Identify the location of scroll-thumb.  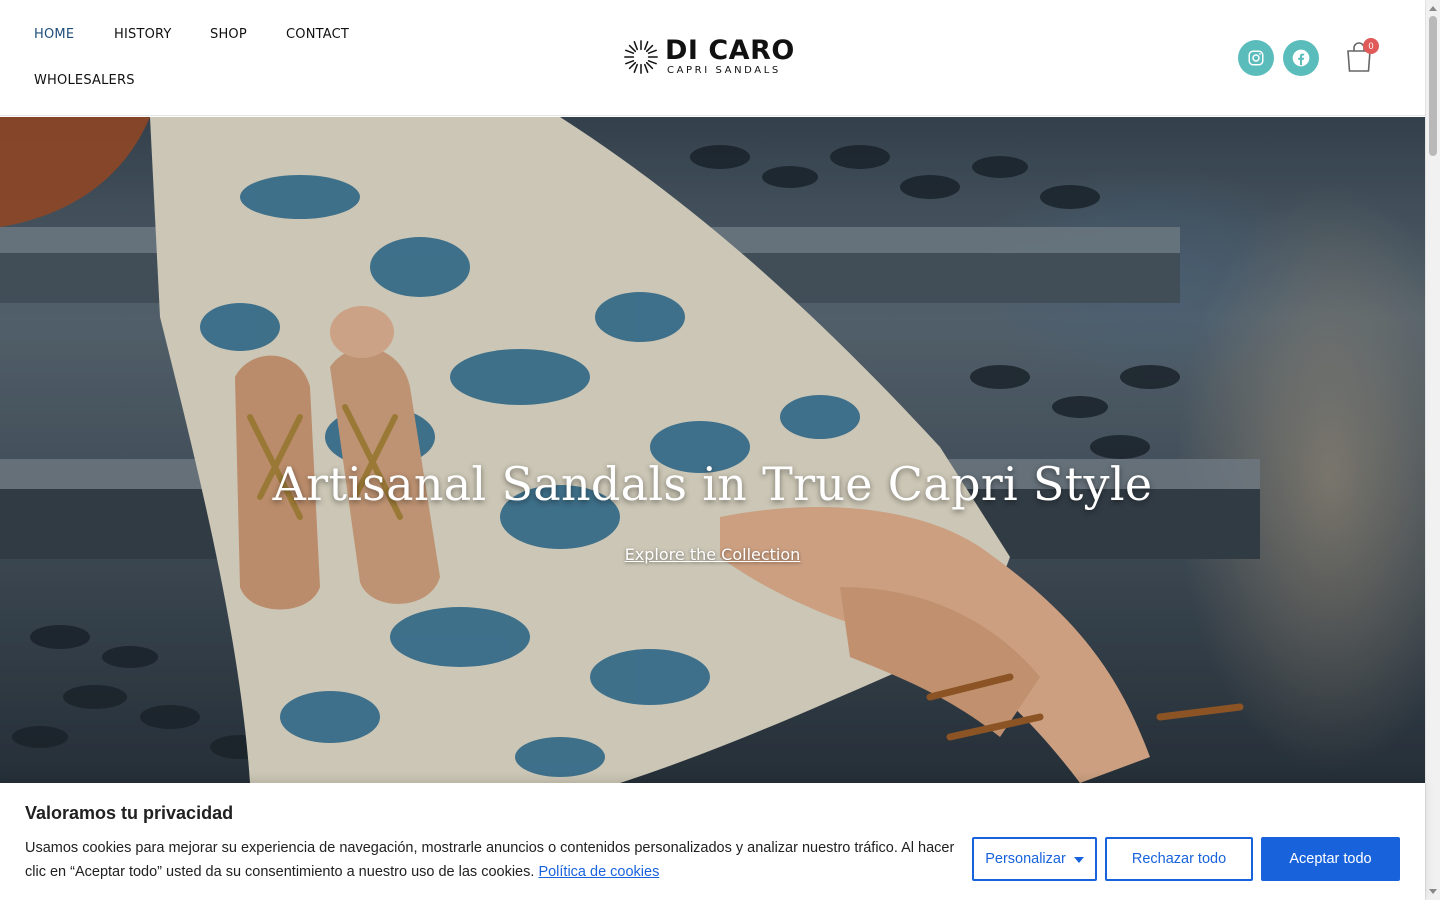
(1433, 86).